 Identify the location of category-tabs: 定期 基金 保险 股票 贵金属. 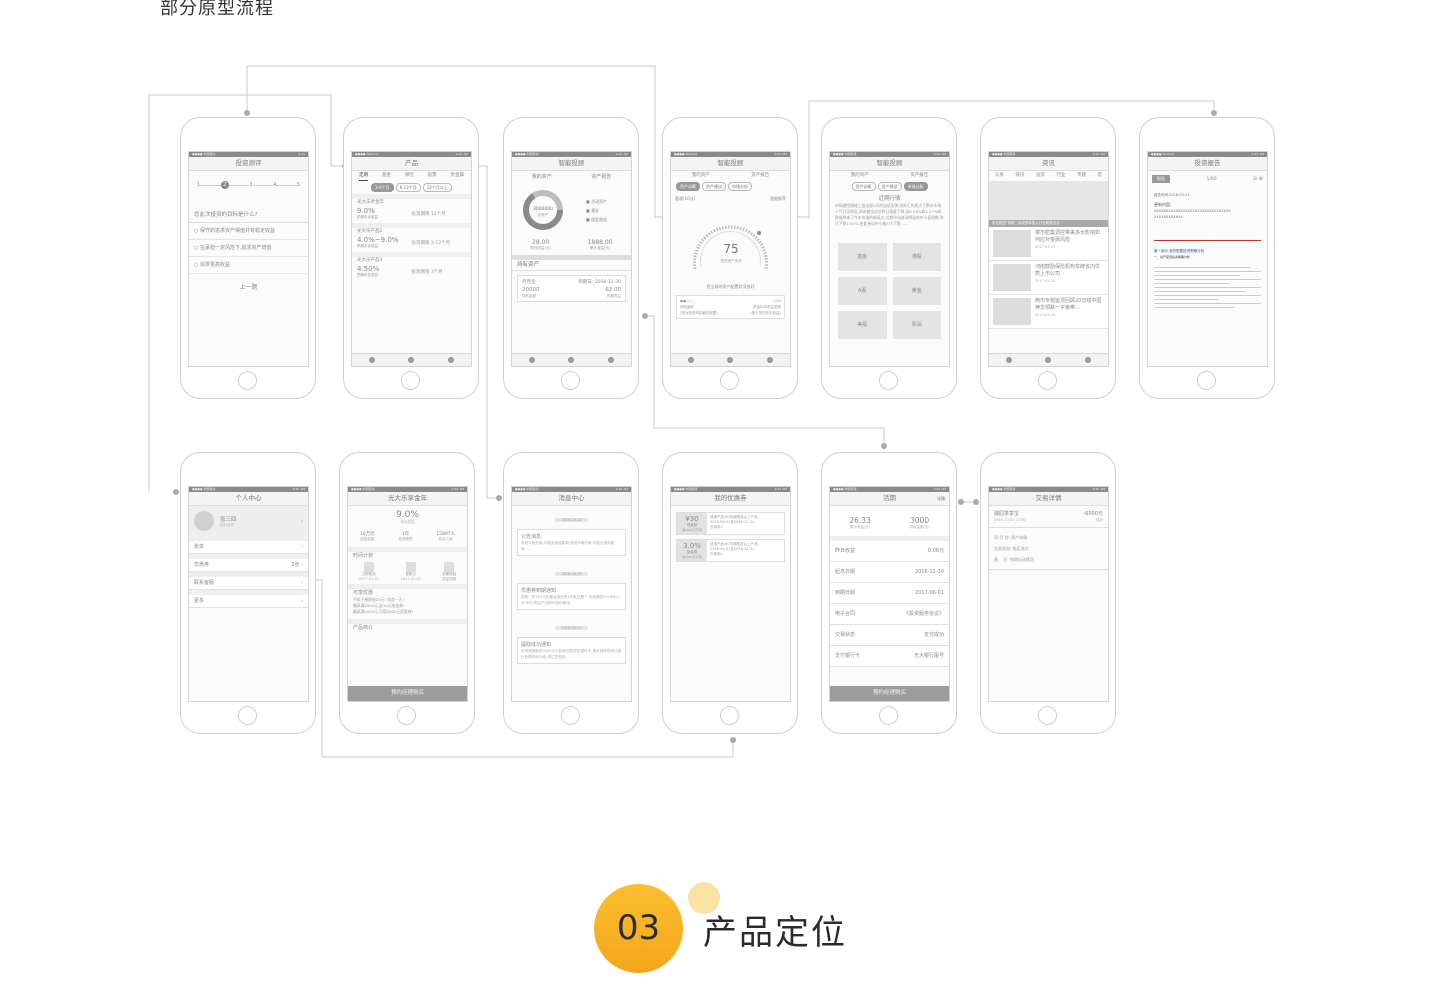
(411, 176).